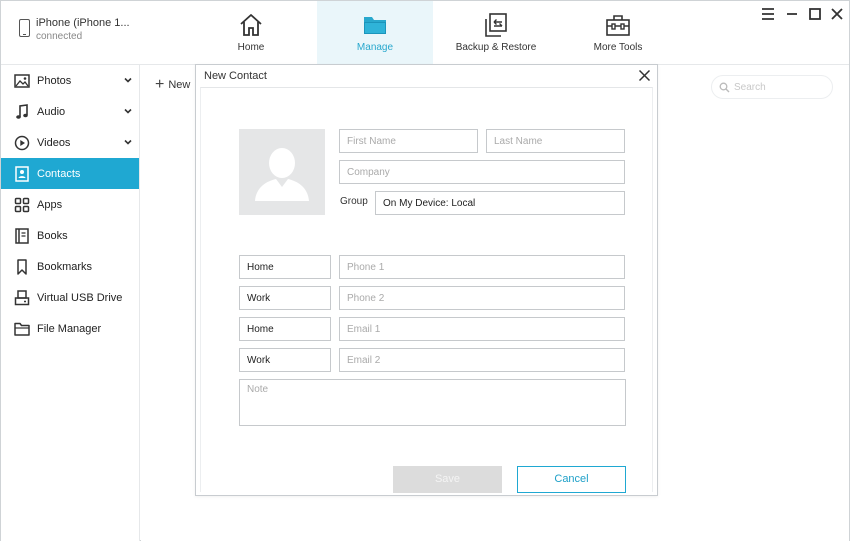  Describe the element at coordinates (70, 111) in the screenshot. I see `sidebar-item-audio: Audio` at that location.